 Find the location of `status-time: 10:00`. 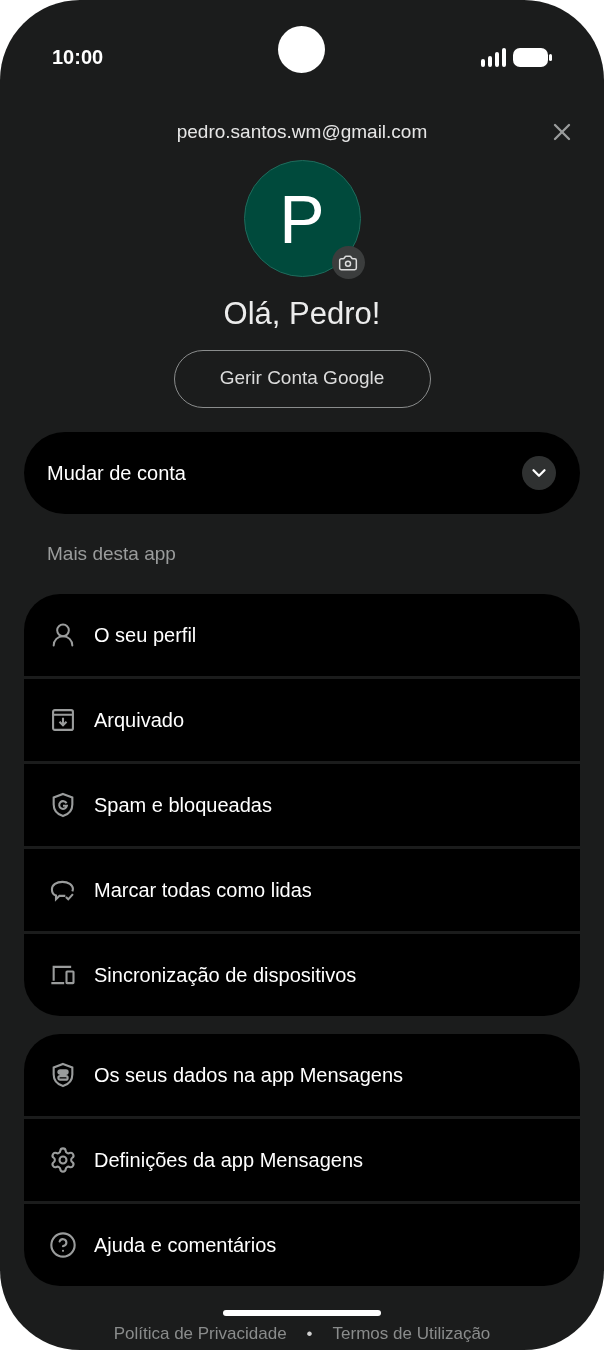

status-time: 10:00 is located at coordinates (78, 57).